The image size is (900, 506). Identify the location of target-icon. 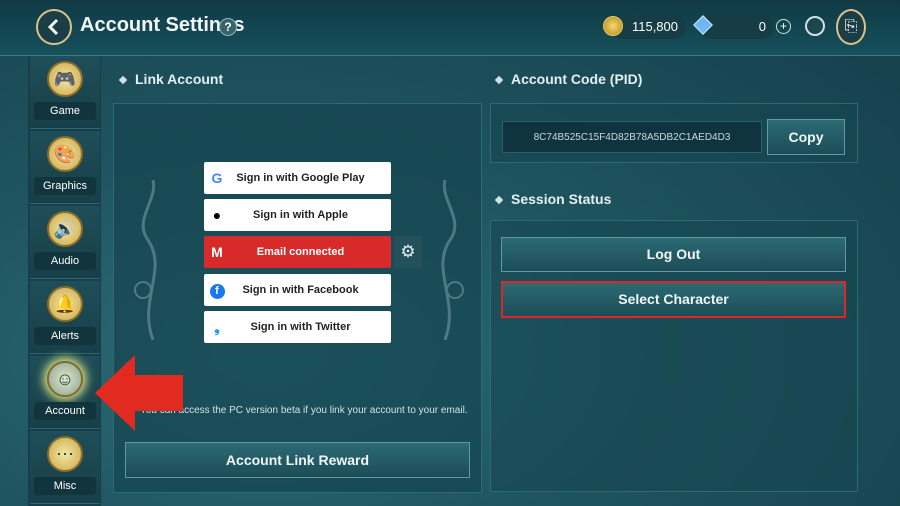
(815, 26).